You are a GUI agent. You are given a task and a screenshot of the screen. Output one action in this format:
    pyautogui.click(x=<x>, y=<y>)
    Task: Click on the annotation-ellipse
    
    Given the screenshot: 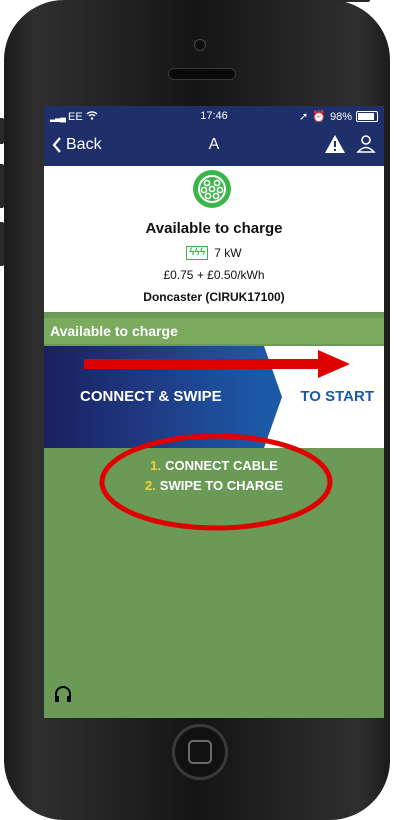 What is the action you would take?
    pyautogui.click(x=216, y=482)
    